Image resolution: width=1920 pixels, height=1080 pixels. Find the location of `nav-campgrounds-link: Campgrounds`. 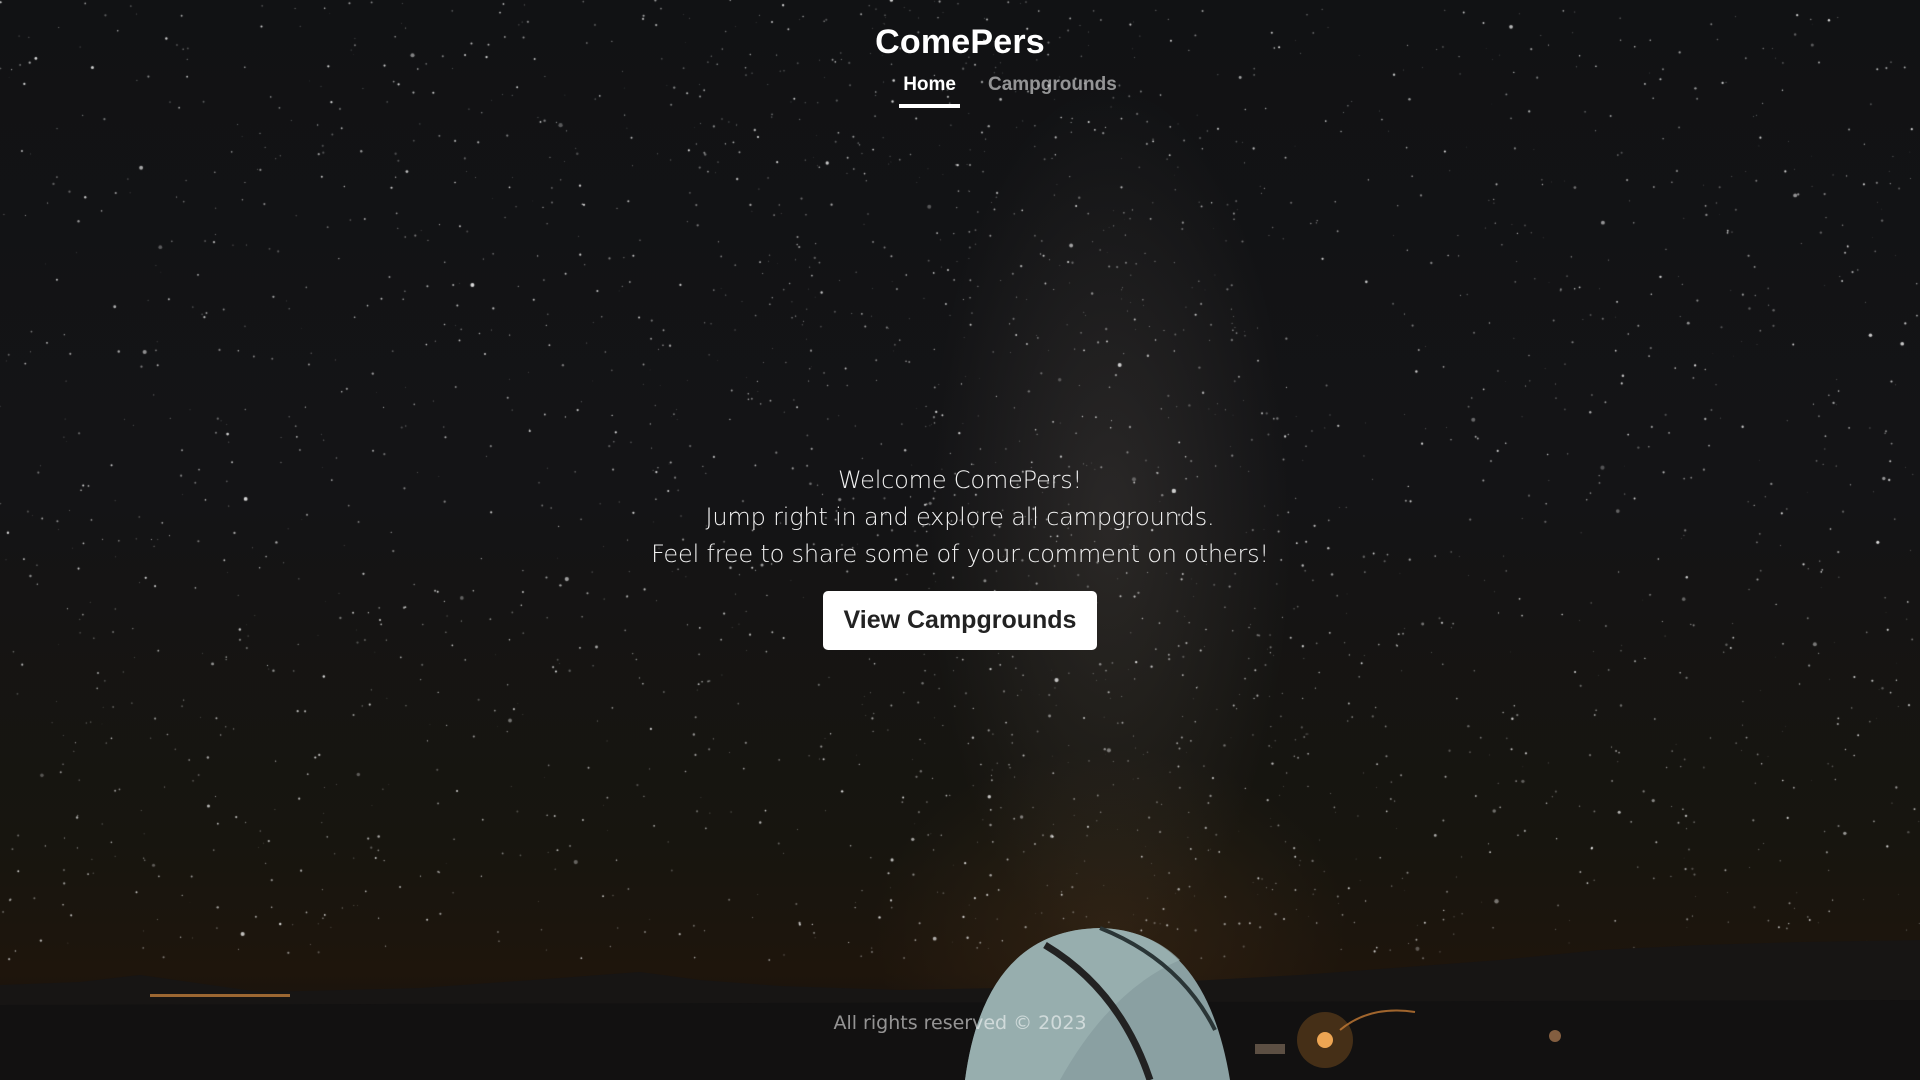

nav-campgrounds-link: Campgrounds is located at coordinates (1052, 90).